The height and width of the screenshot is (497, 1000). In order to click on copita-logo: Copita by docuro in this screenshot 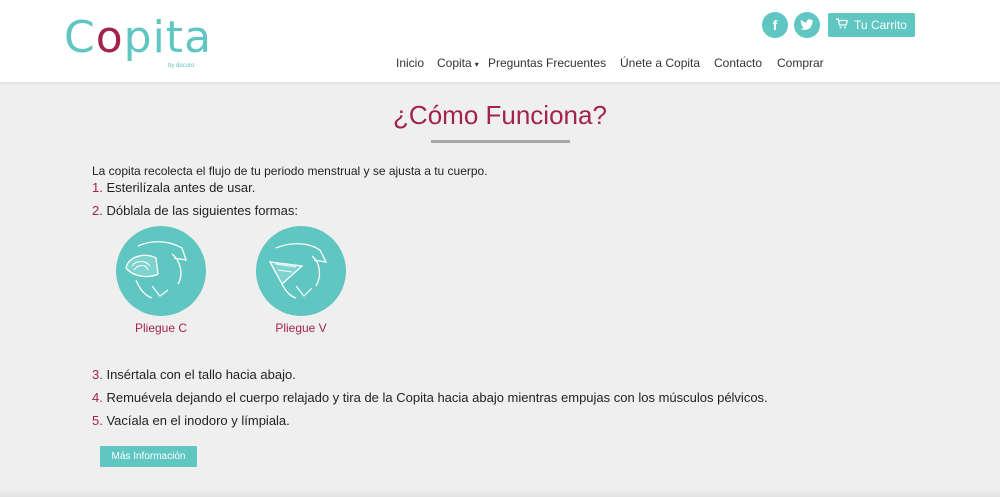, I will do `click(137, 43)`.